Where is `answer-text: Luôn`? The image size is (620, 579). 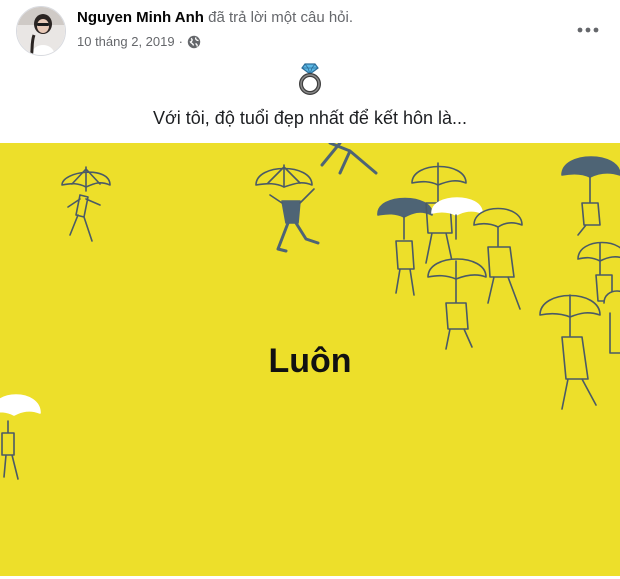
answer-text: Luôn is located at coordinates (310, 361).